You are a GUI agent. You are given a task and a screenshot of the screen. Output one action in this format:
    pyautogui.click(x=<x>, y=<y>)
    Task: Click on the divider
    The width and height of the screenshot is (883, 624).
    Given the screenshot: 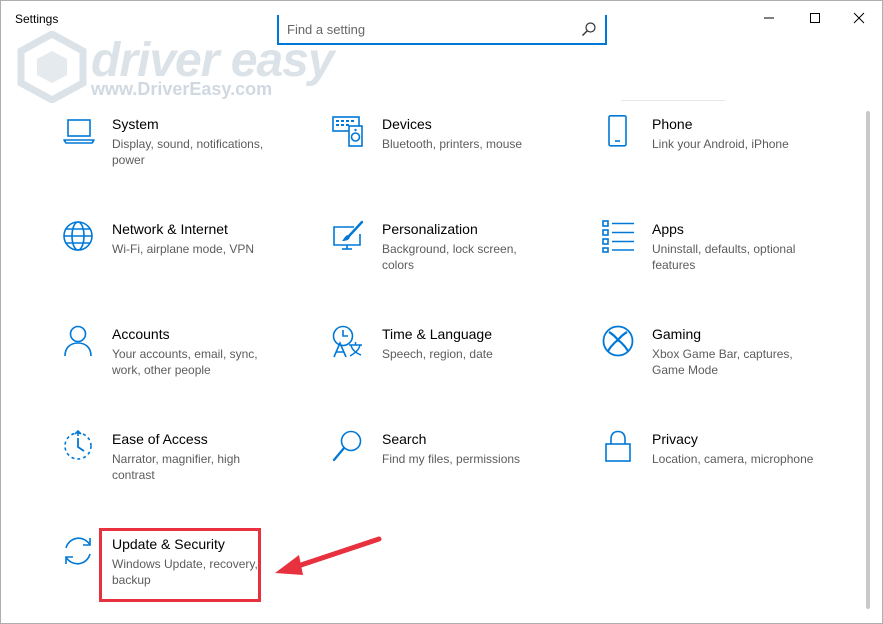 What is the action you would take?
    pyautogui.click(x=673, y=100)
    